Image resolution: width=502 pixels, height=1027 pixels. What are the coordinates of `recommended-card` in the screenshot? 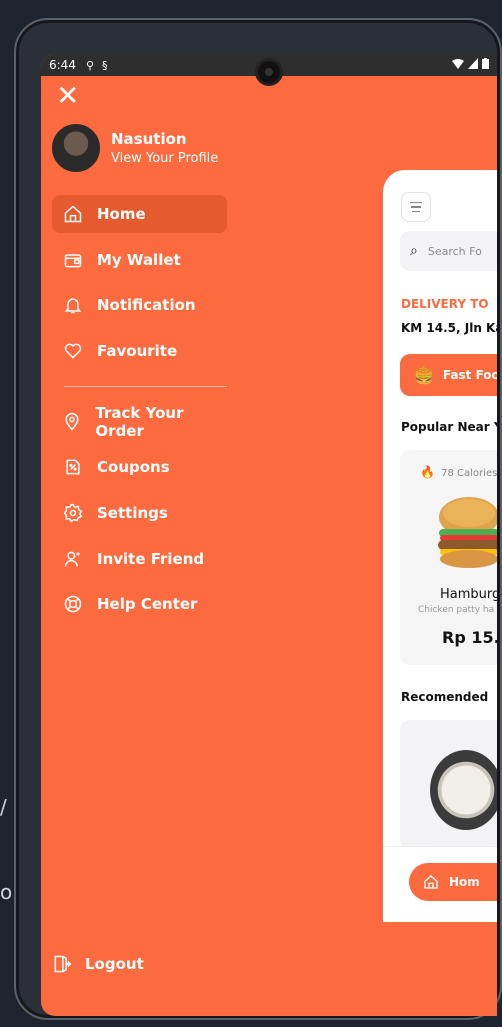 It's located at (448, 785).